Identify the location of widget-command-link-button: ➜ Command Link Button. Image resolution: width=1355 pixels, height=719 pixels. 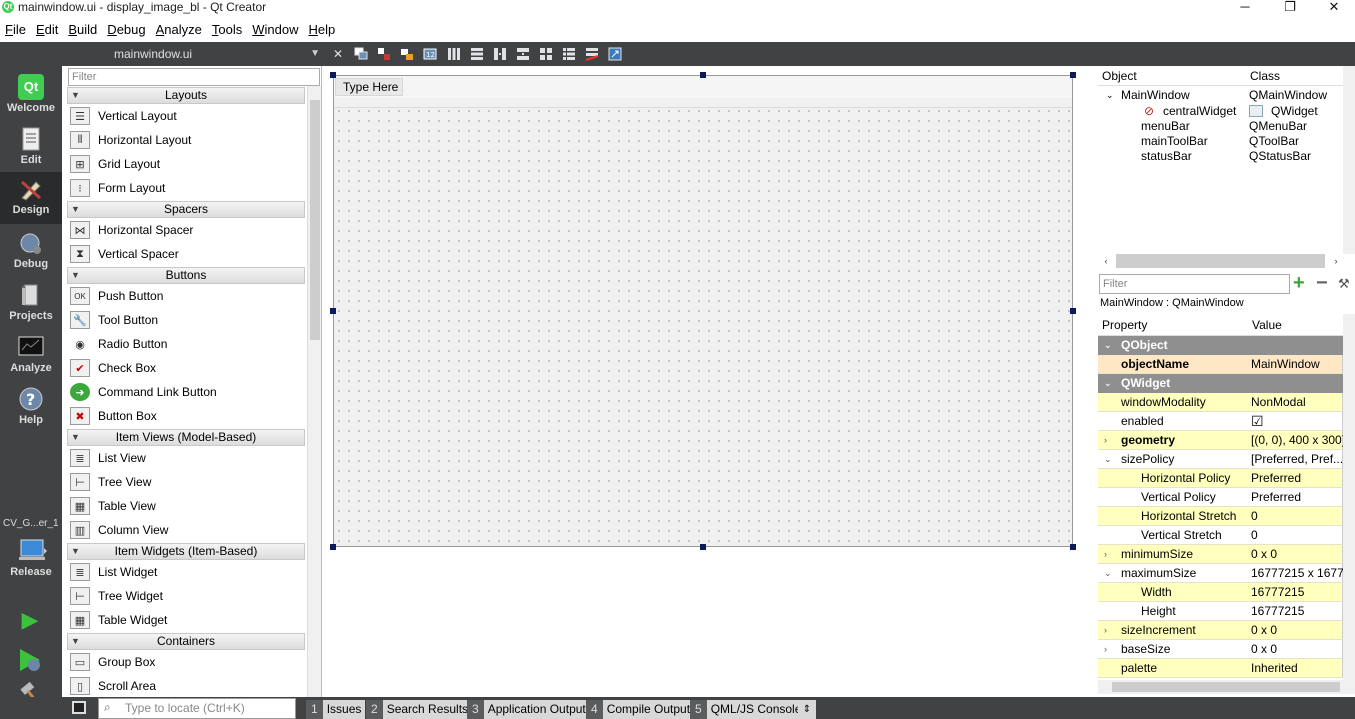
(187, 392).